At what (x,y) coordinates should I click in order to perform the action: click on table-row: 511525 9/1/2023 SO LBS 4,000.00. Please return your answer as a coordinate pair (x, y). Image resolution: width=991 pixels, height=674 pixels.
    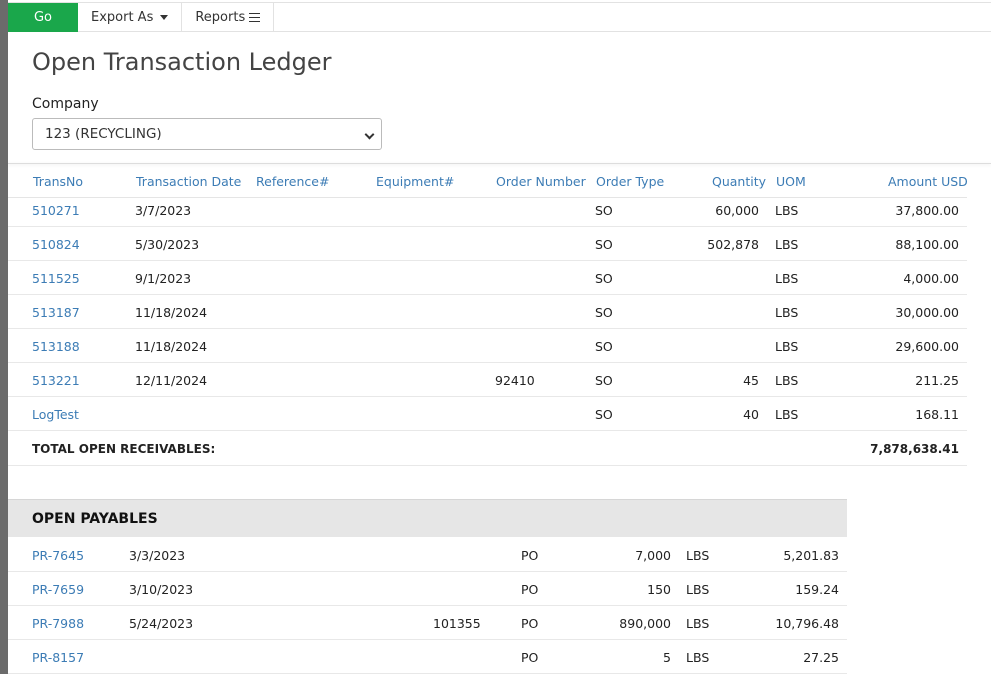
    Looking at the image, I should click on (487, 278).